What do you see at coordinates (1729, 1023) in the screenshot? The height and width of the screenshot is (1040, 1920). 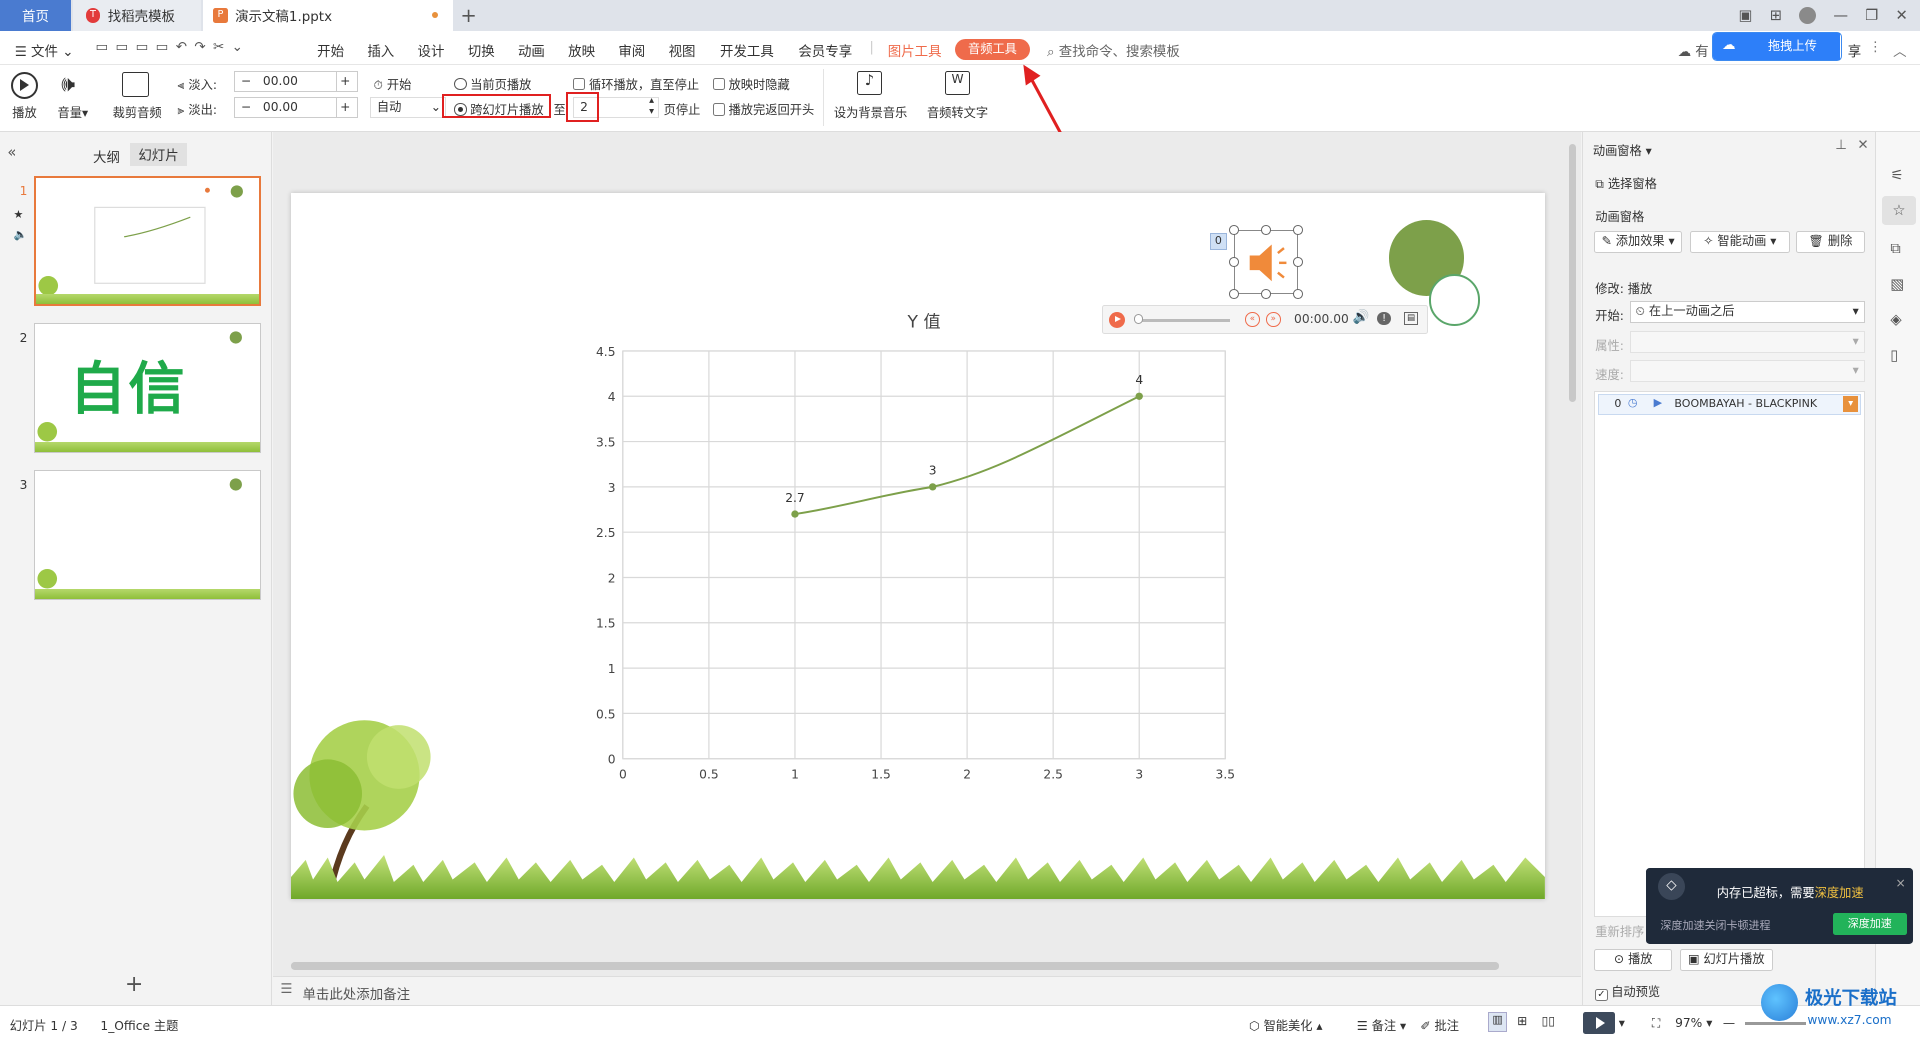 I see `zoom-out-icon: —` at bounding box center [1729, 1023].